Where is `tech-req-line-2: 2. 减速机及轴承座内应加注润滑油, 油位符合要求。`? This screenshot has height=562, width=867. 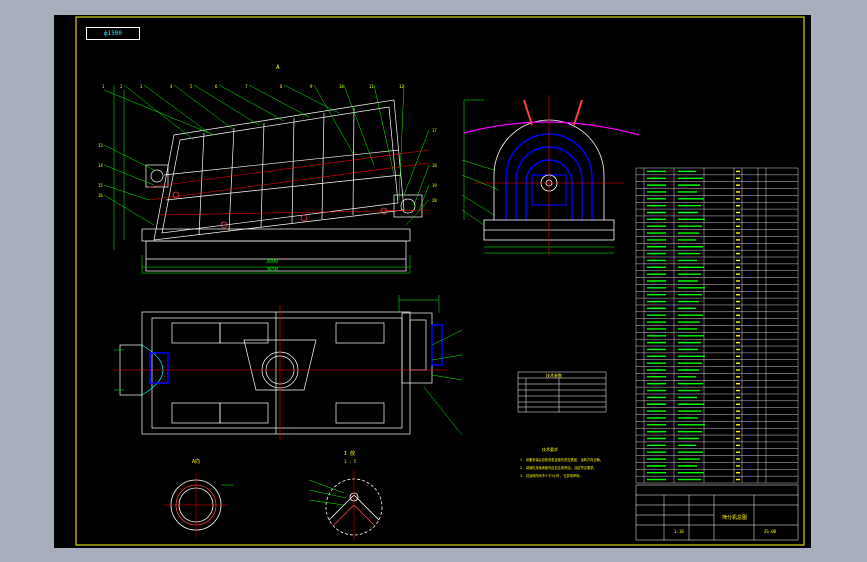 tech-req-line-2: 2. 减速机及轴承座内应加注润滑油, 油位符合要求。 is located at coordinates (558, 467).